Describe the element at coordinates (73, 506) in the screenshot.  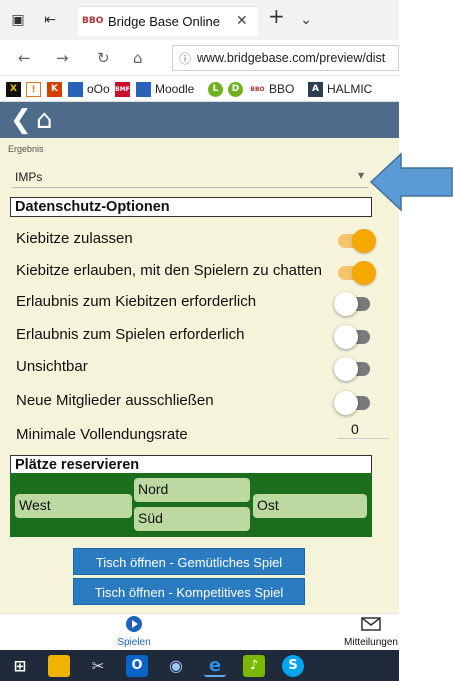
I see `seat-west: West` at that location.